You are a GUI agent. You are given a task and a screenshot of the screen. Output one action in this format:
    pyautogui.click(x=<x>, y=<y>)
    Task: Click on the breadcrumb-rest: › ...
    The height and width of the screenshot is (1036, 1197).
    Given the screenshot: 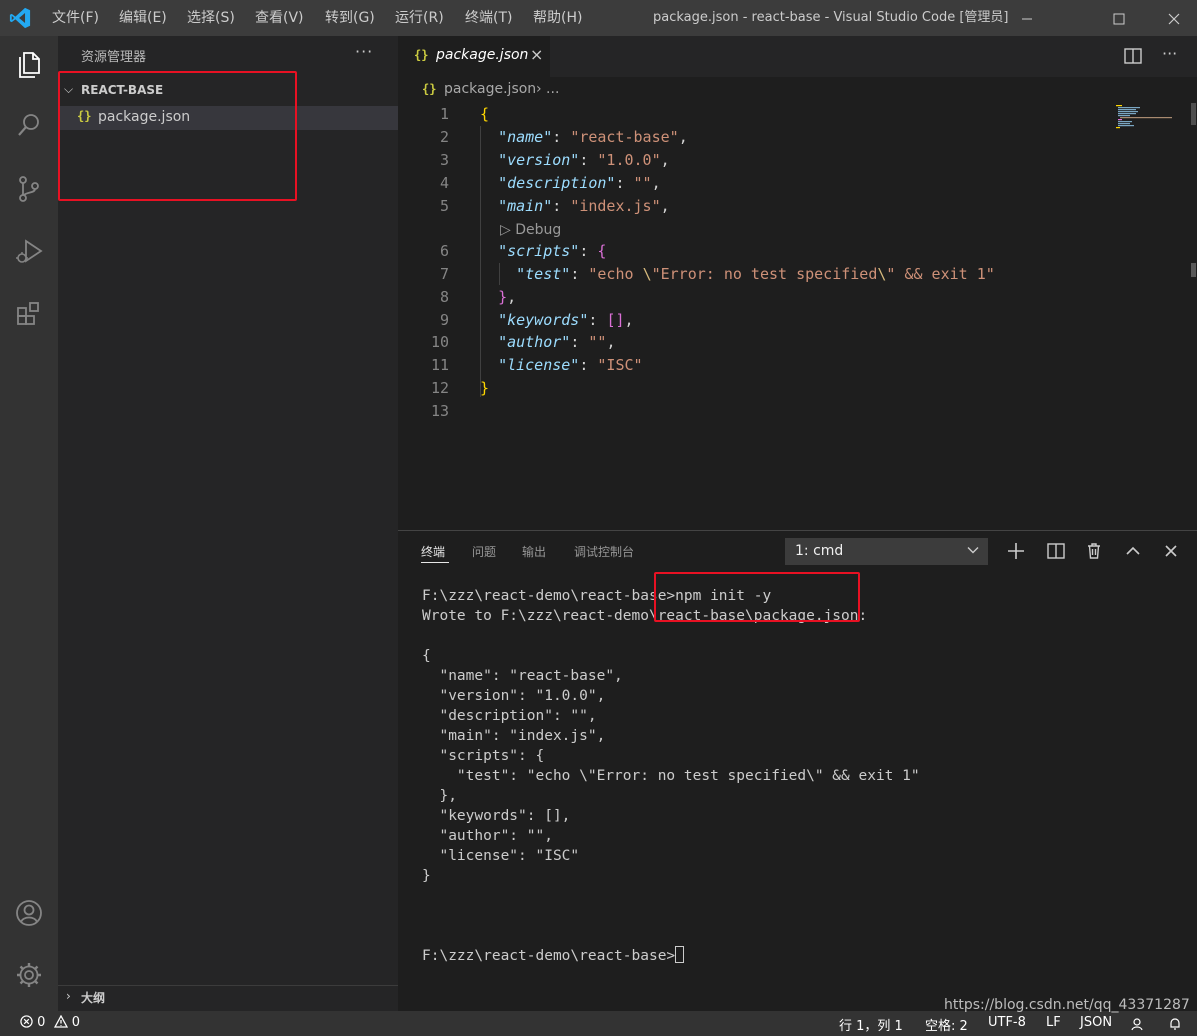 What is the action you would take?
    pyautogui.click(x=547, y=89)
    